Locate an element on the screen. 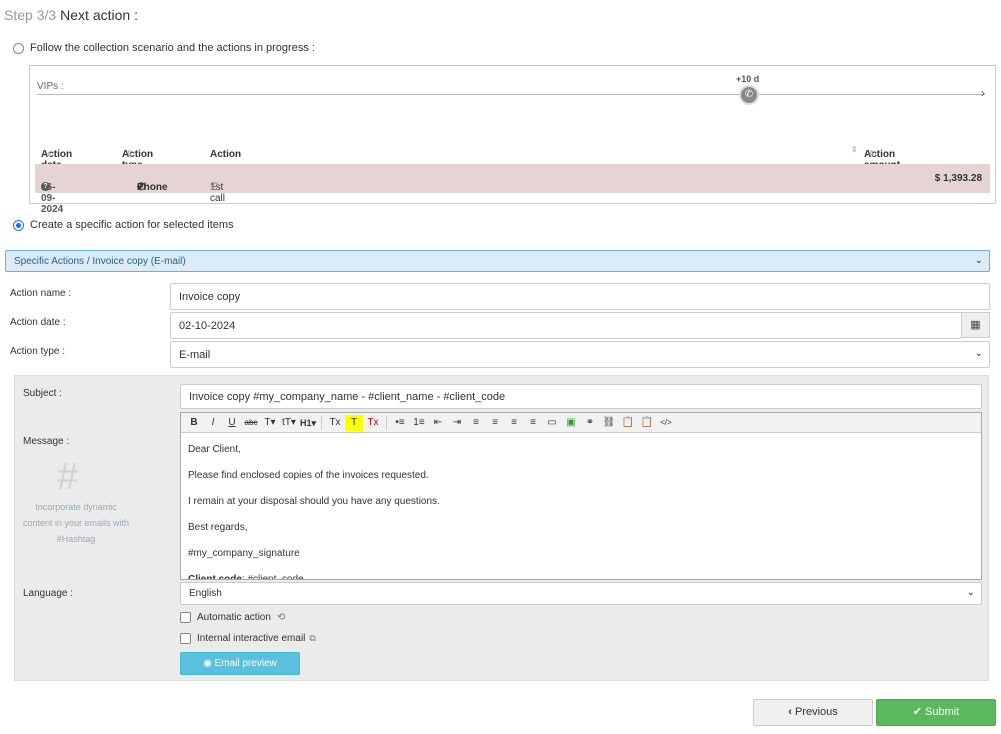 The width and height of the screenshot is (1001, 734). language-label: Language : is located at coordinates (48, 593).